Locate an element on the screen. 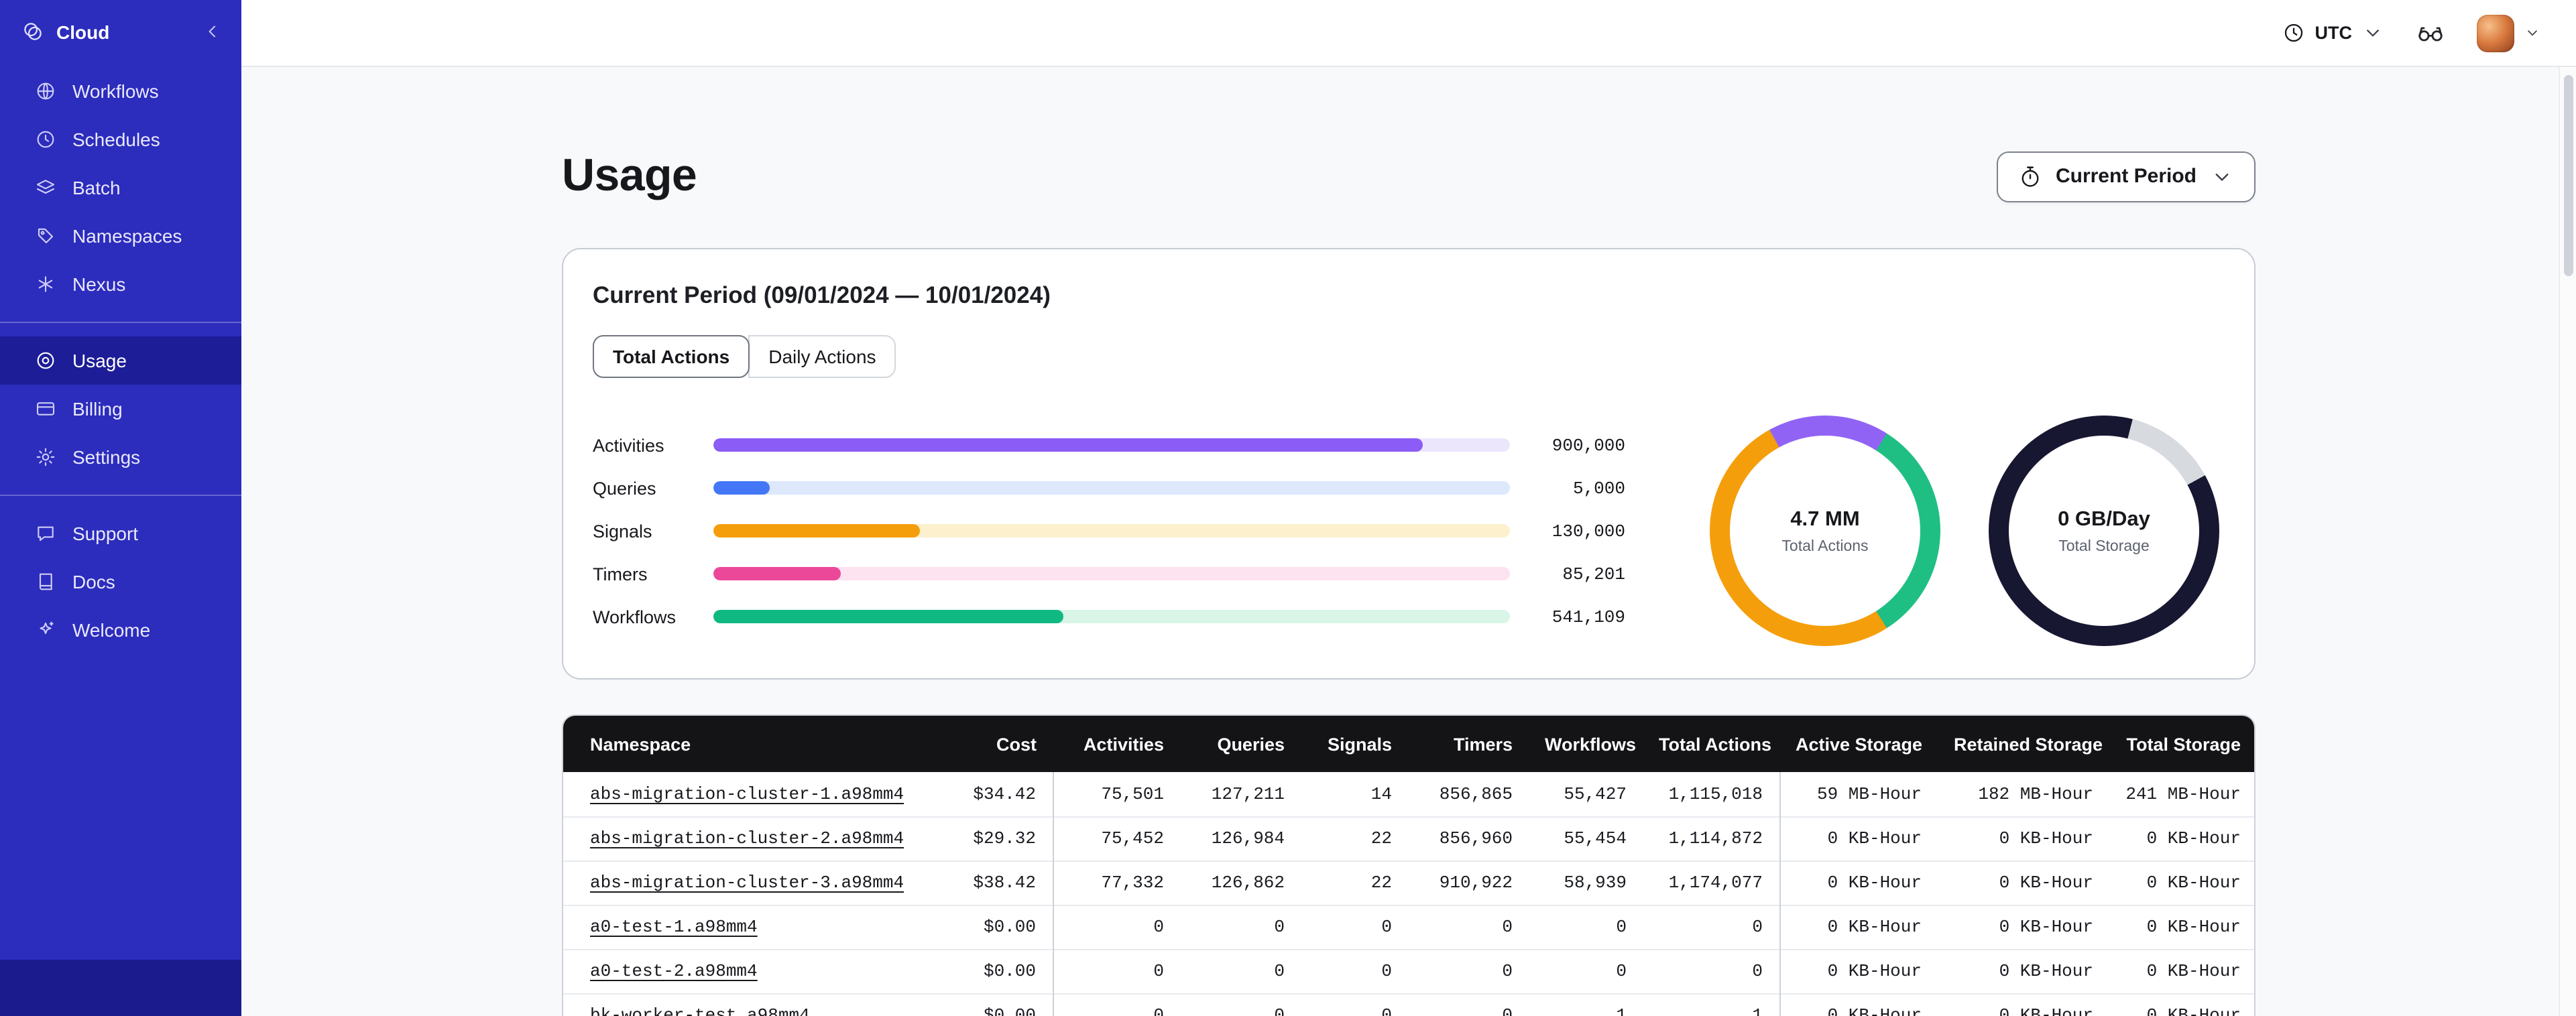 This screenshot has width=2576, height=1016. namespace-link: abs-migration-cluster-1.a98mm4 is located at coordinates (747, 794).